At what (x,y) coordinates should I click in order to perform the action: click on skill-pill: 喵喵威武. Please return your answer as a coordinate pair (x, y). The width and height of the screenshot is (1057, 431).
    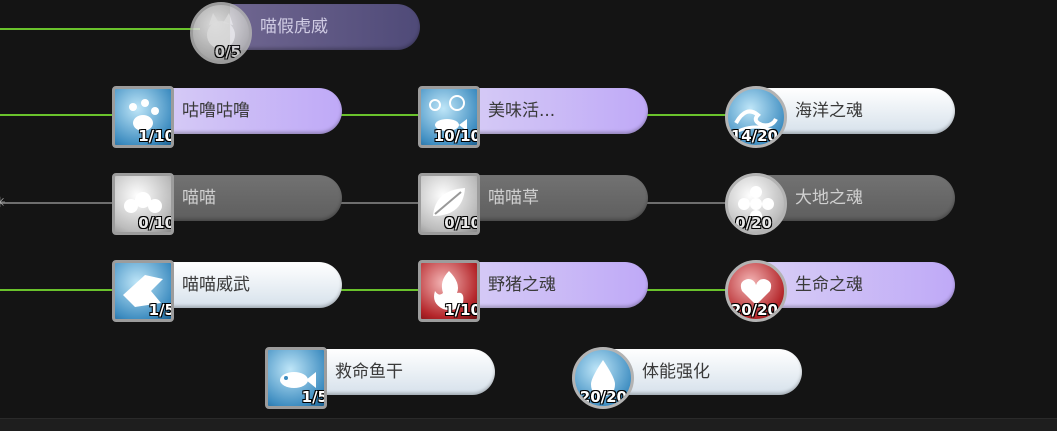
    Looking at the image, I should click on (247, 285).